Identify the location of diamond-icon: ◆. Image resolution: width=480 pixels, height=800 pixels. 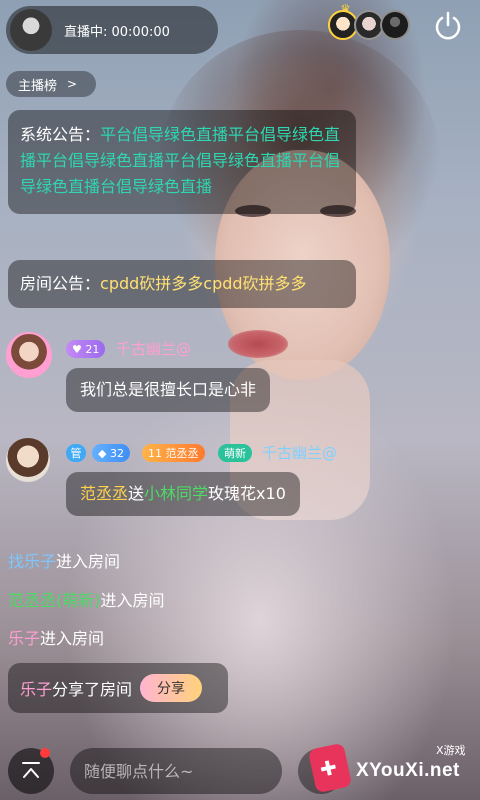
(104, 453).